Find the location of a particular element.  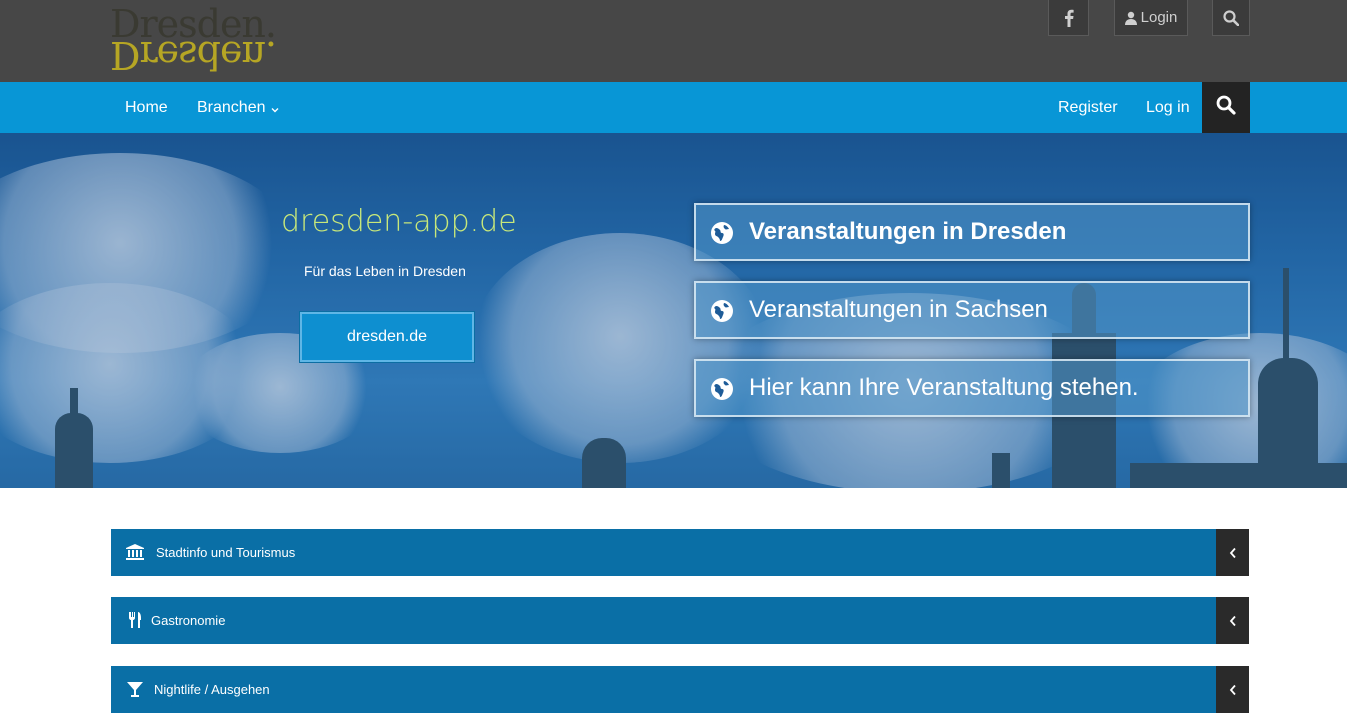

nav-branchen: Branchen is located at coordinates (238, 107).